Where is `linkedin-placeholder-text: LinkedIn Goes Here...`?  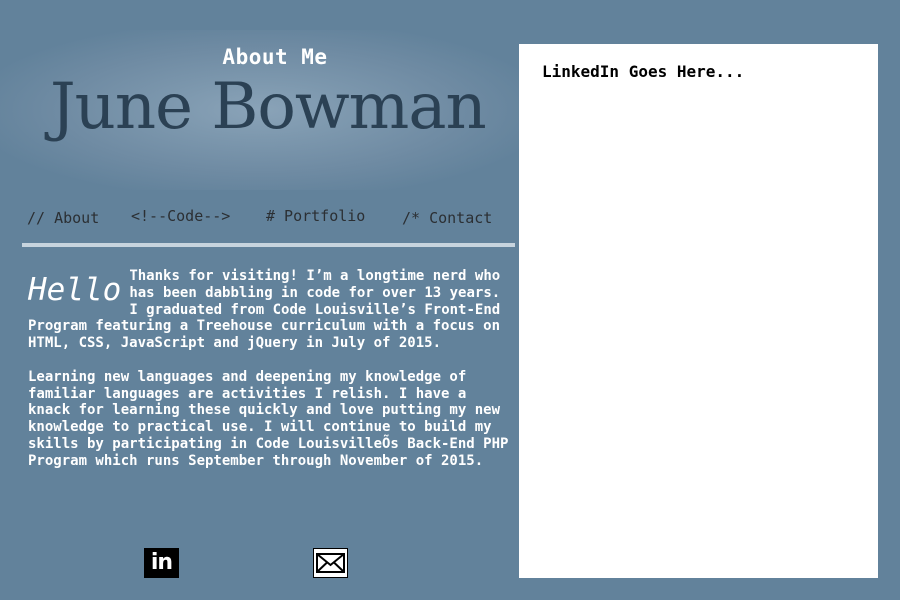
linkedin-placeholder-text: LinkedIn Goes Here... is located at coordinates (643, 71).